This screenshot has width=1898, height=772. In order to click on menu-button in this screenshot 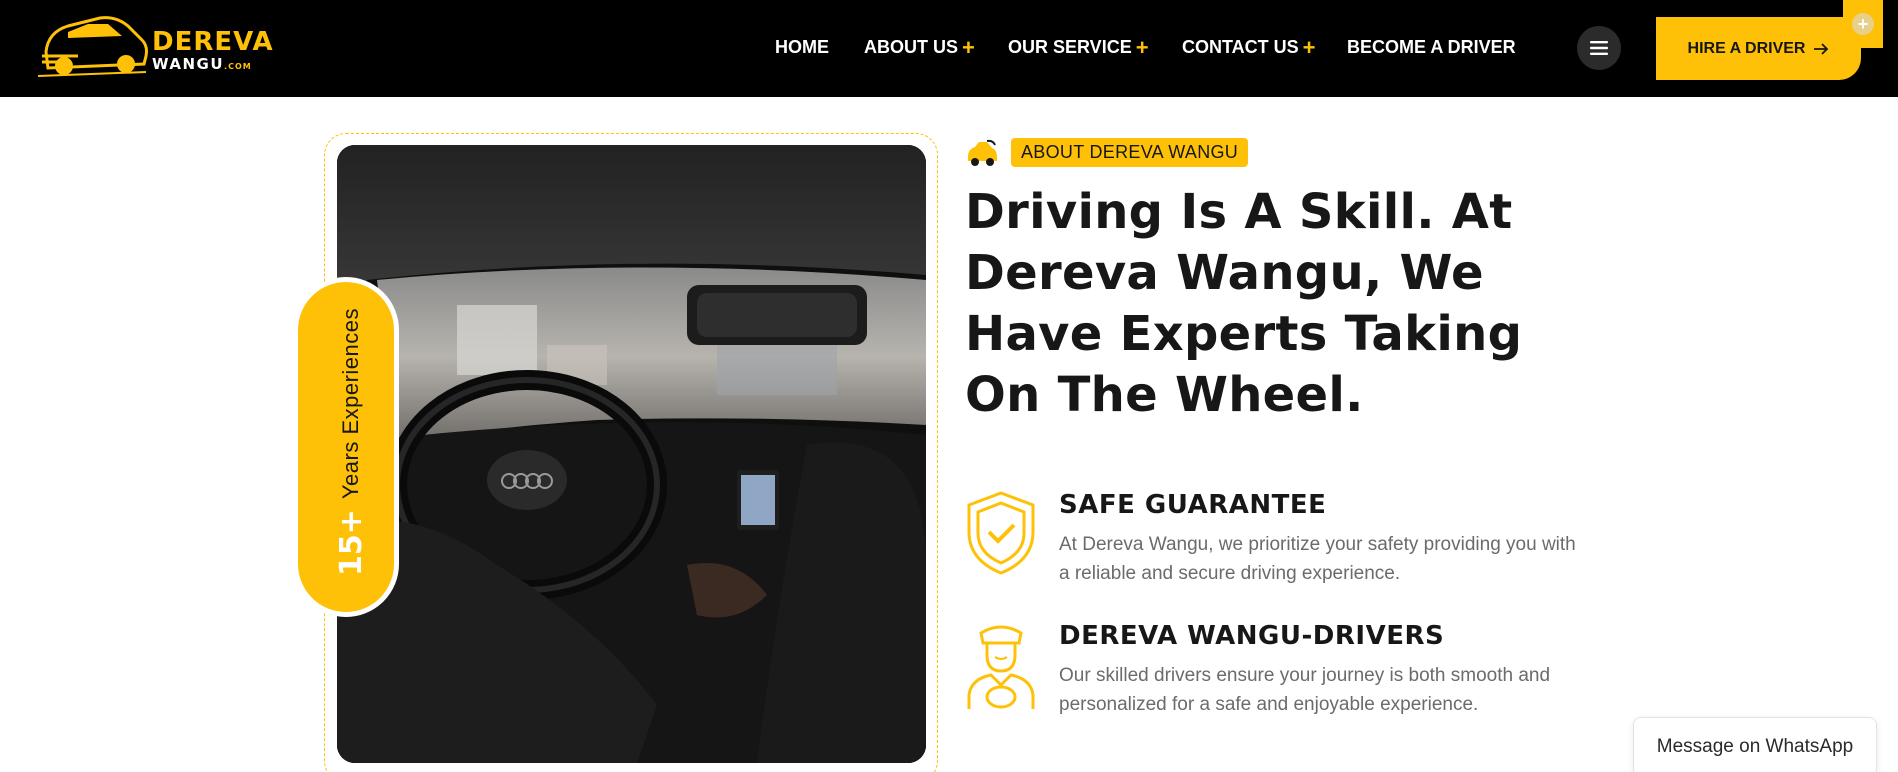, I will do `click(1599, 48)`.